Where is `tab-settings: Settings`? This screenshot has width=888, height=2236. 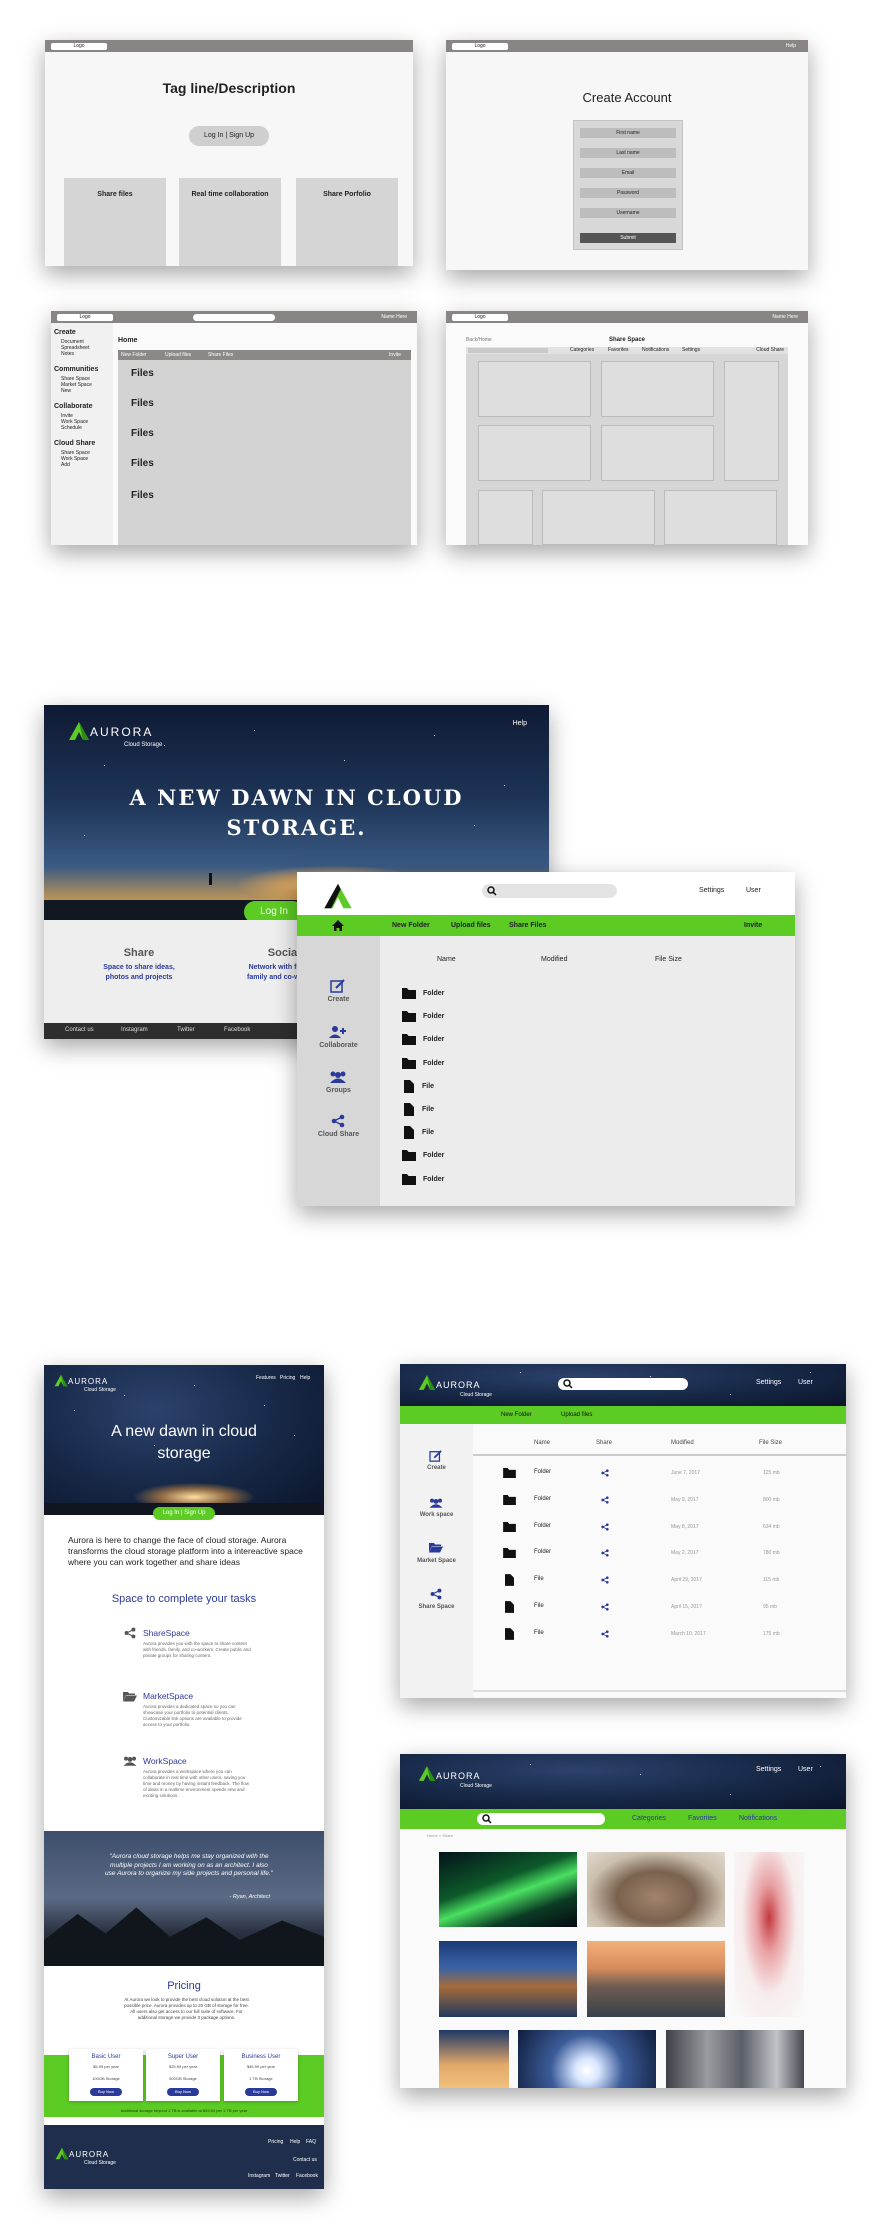 tab-settings: Settings is located at coordinates (691, 350).